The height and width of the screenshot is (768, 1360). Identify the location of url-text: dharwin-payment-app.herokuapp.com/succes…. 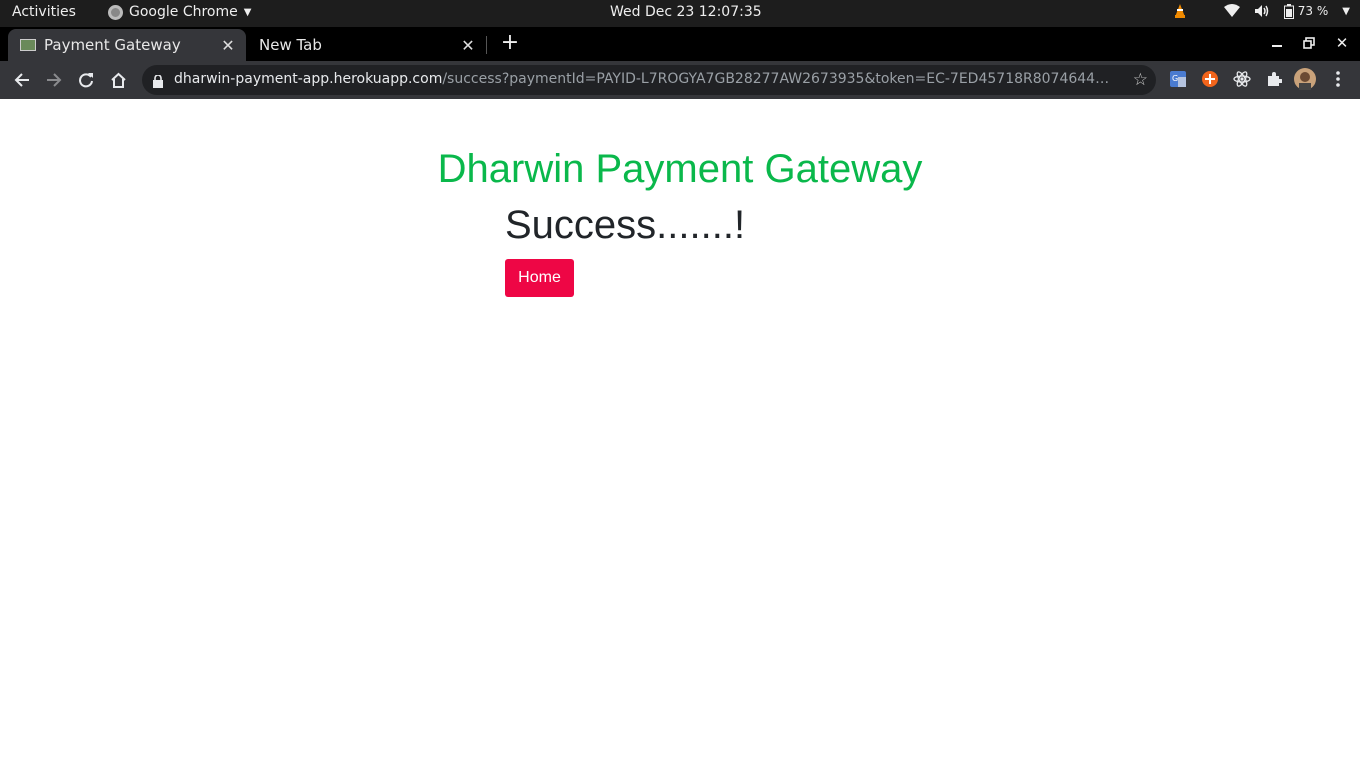
(644, 79).